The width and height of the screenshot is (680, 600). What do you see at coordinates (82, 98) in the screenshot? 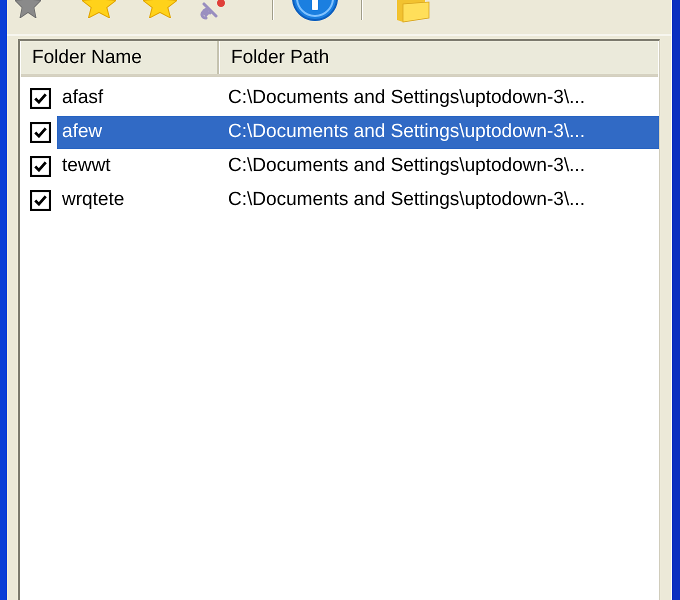
I see `folder-name: afasf` at bounding box center [82, 98].